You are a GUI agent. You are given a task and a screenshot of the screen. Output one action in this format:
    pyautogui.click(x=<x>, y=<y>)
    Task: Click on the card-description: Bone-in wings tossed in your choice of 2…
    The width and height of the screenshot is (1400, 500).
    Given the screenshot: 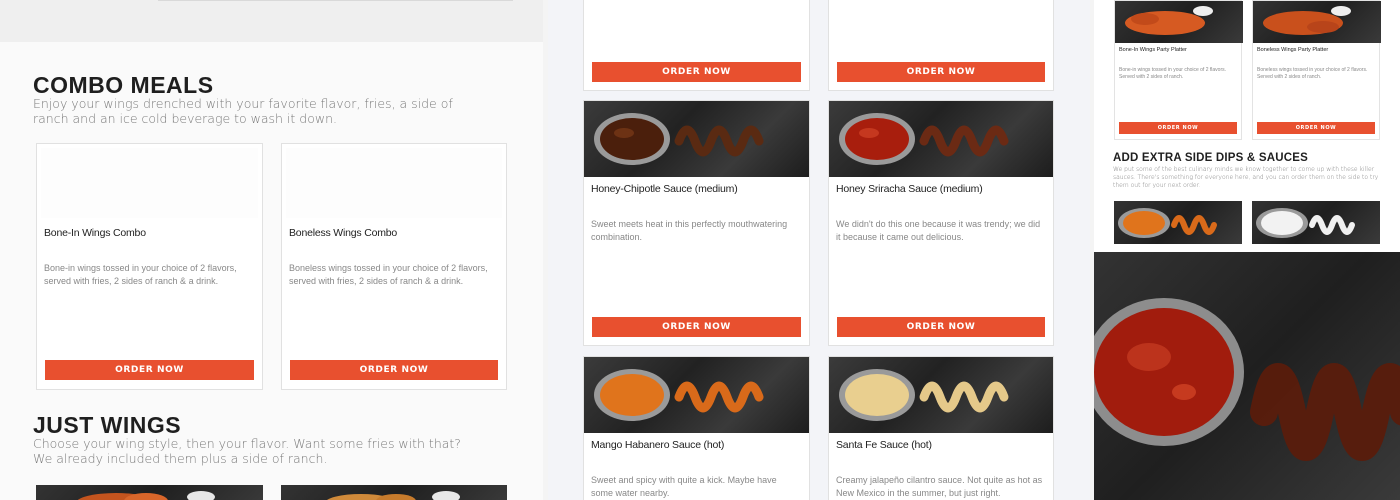 What is the action you would take?
    pyautogui.click(x=140, y=274)
    